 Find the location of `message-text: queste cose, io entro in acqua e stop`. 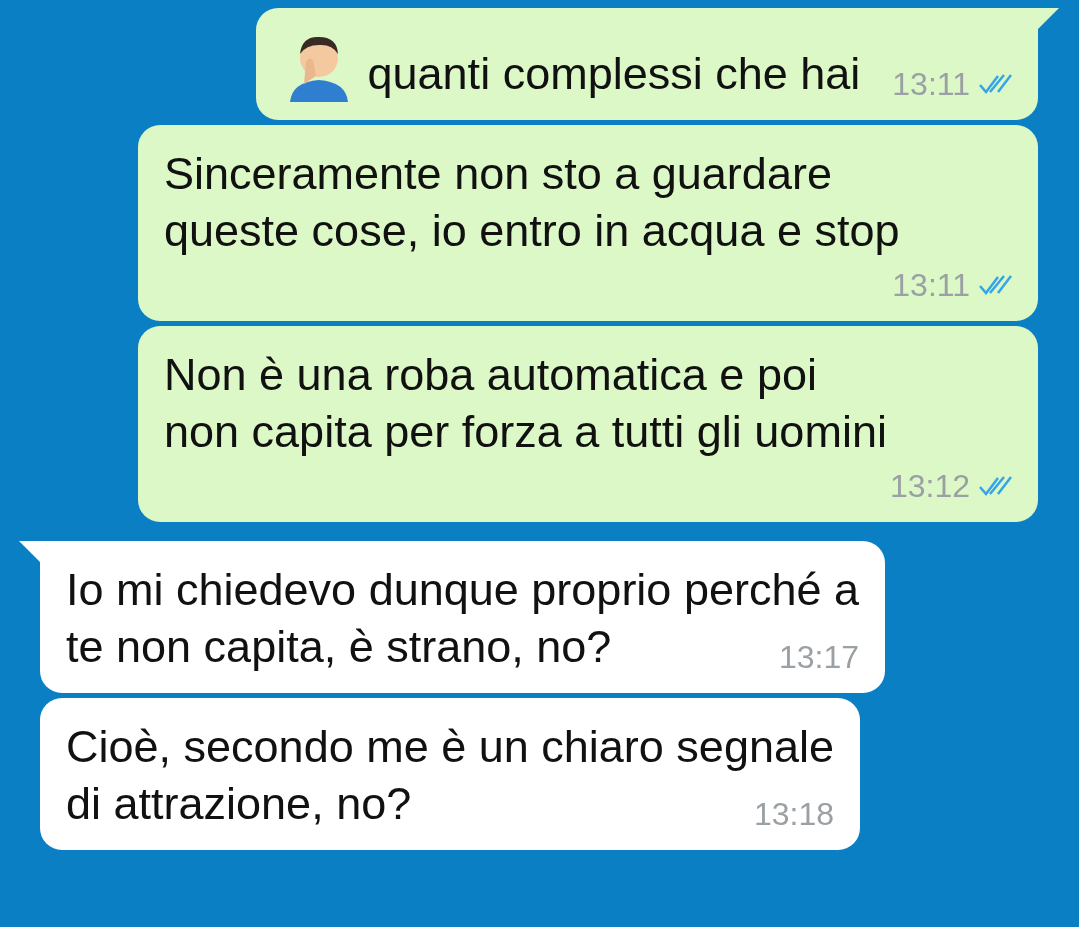

message-text: queste cose, io entro in acqua e stop is located at coordinates (532, 231).